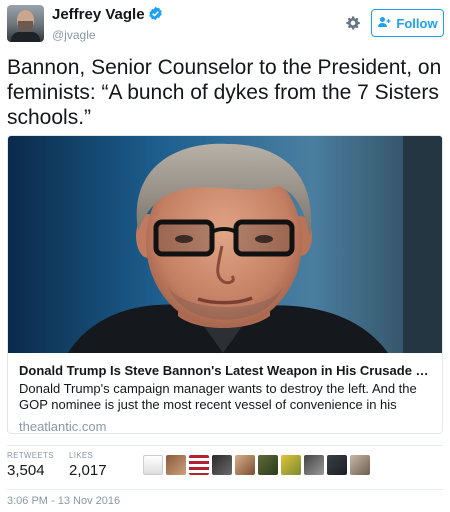  I want to click on user-avatar, so click(25, 23).